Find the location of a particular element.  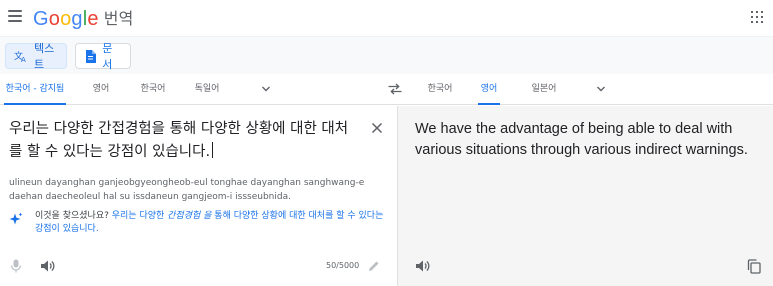

edit-pencil-icon is located at coordinates (374, 266).